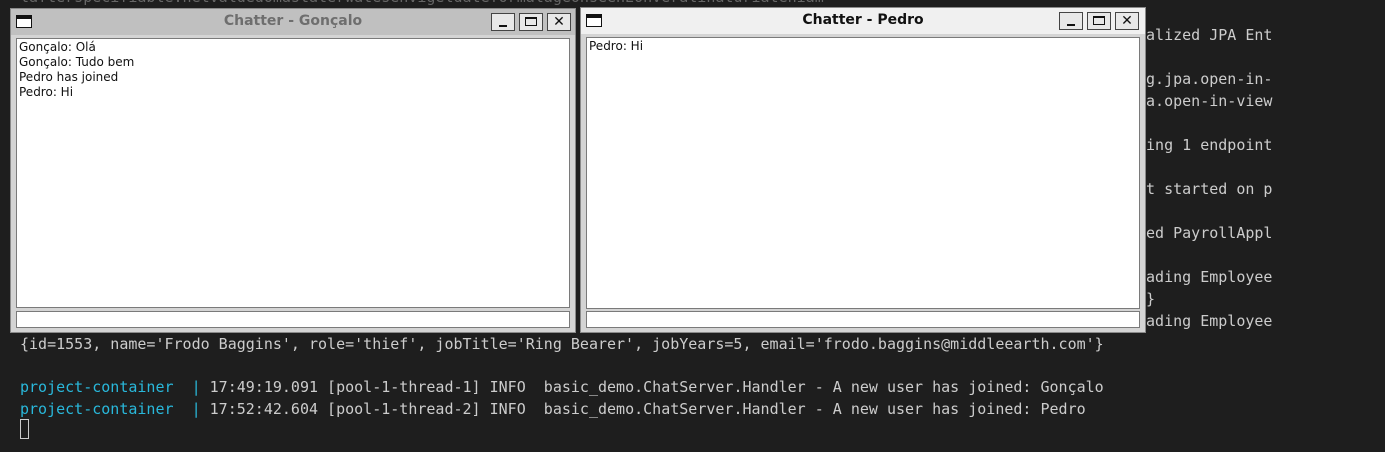 This screenshot has height=452, width=1385. I want to click on terminal-line: pa.open-in-view, so click(1205, 101).